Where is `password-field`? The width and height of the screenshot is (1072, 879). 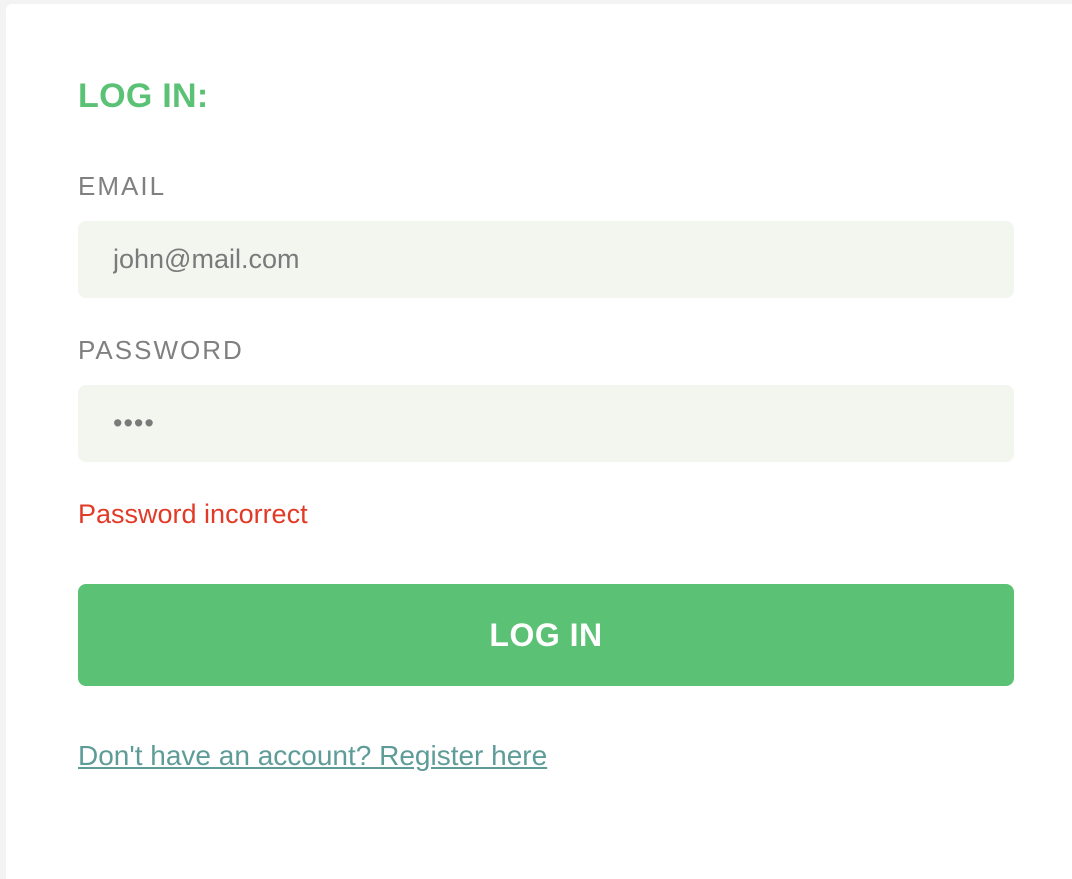
password-field is located at coordinates (546, 423).